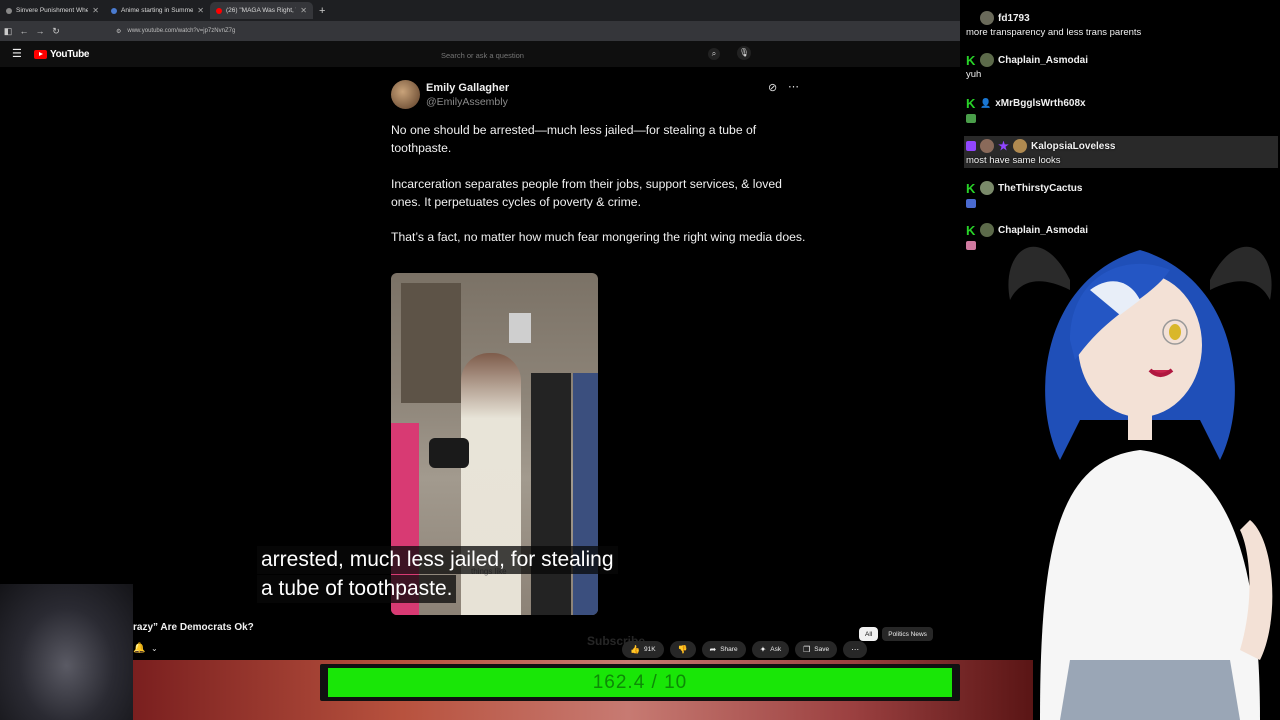 Image resolution: width=1280 pixels, height=720 pixels. Describe the element at coordinates (713, 649) in the screenshot. I see `share-icon: ➦` at that location.